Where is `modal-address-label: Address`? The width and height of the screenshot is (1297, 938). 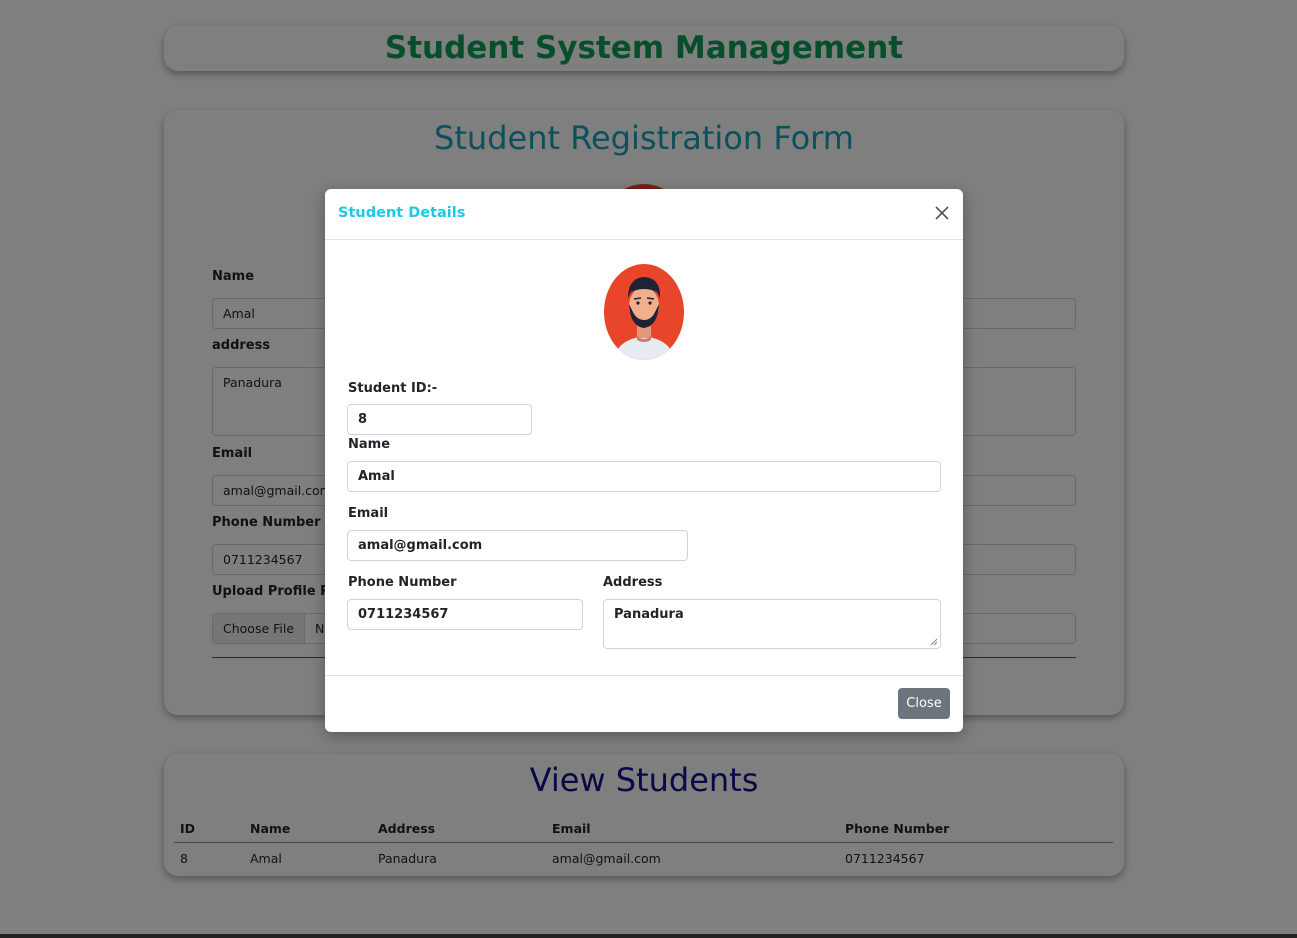
modal-address-label: Address is located at coordinates (633, 582).